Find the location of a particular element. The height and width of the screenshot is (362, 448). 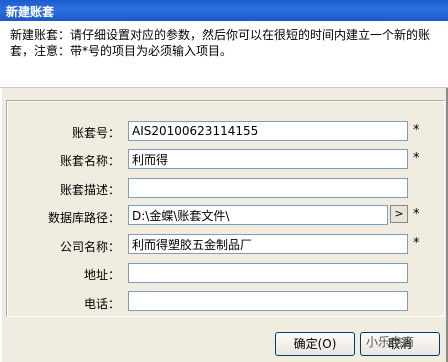

window-title: 新建账套 is located at coordinates (30, 12).